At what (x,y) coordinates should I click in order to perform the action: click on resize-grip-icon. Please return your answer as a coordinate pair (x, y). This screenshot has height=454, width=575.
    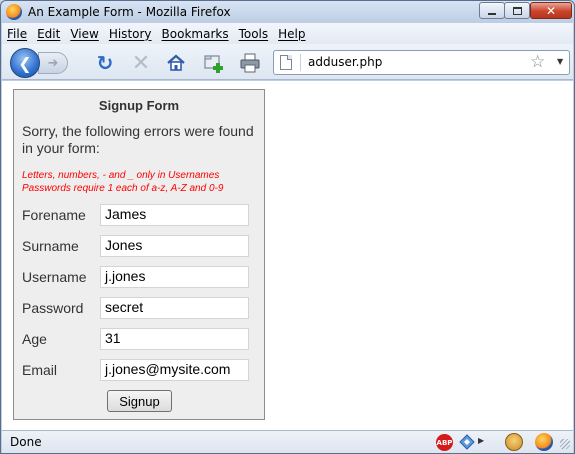
    Looking at the image, I should click on (565, 444).